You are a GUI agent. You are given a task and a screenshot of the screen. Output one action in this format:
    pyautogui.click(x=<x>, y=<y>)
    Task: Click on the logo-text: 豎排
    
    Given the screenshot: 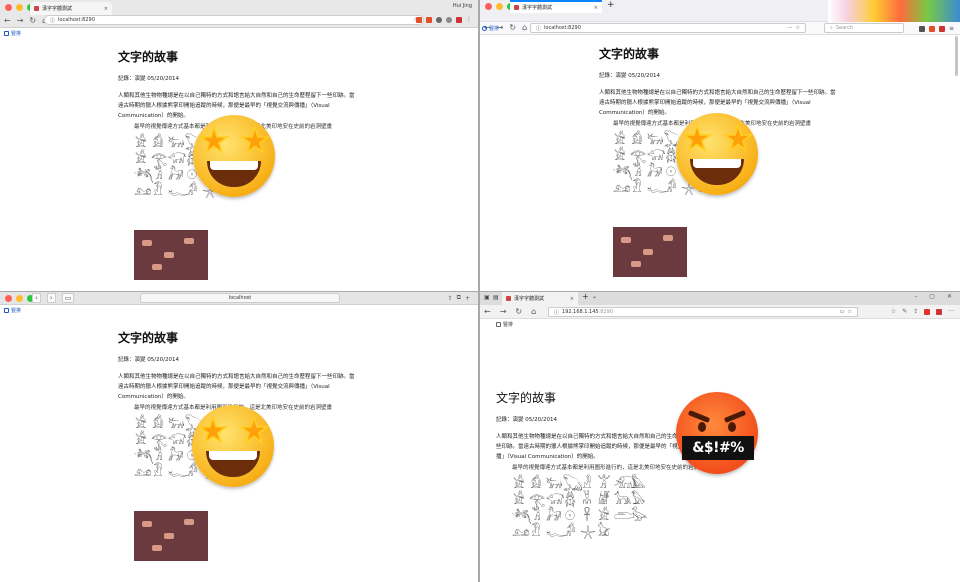 What is the action you would take?
    pyautogui.click(x=16, y=311)
    